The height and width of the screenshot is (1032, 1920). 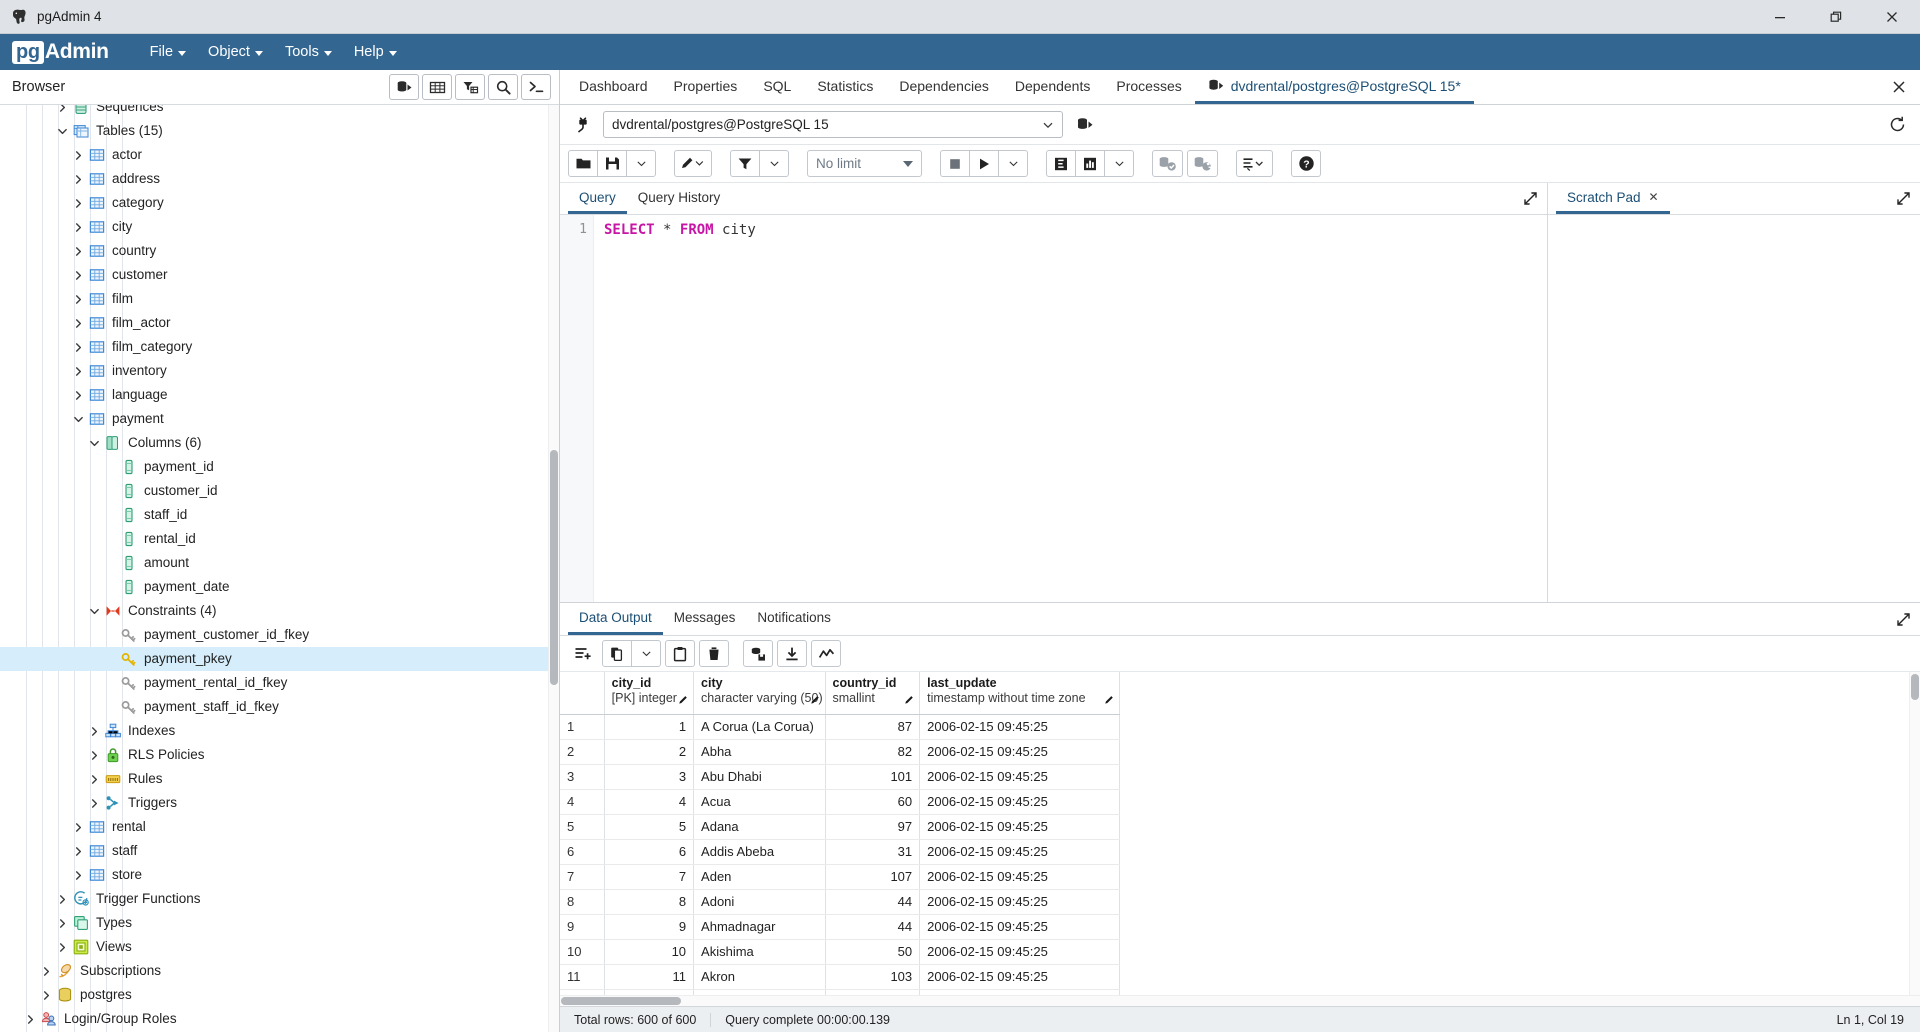 I want to click on cell-rownum: 9, so click(x=582, y=927).